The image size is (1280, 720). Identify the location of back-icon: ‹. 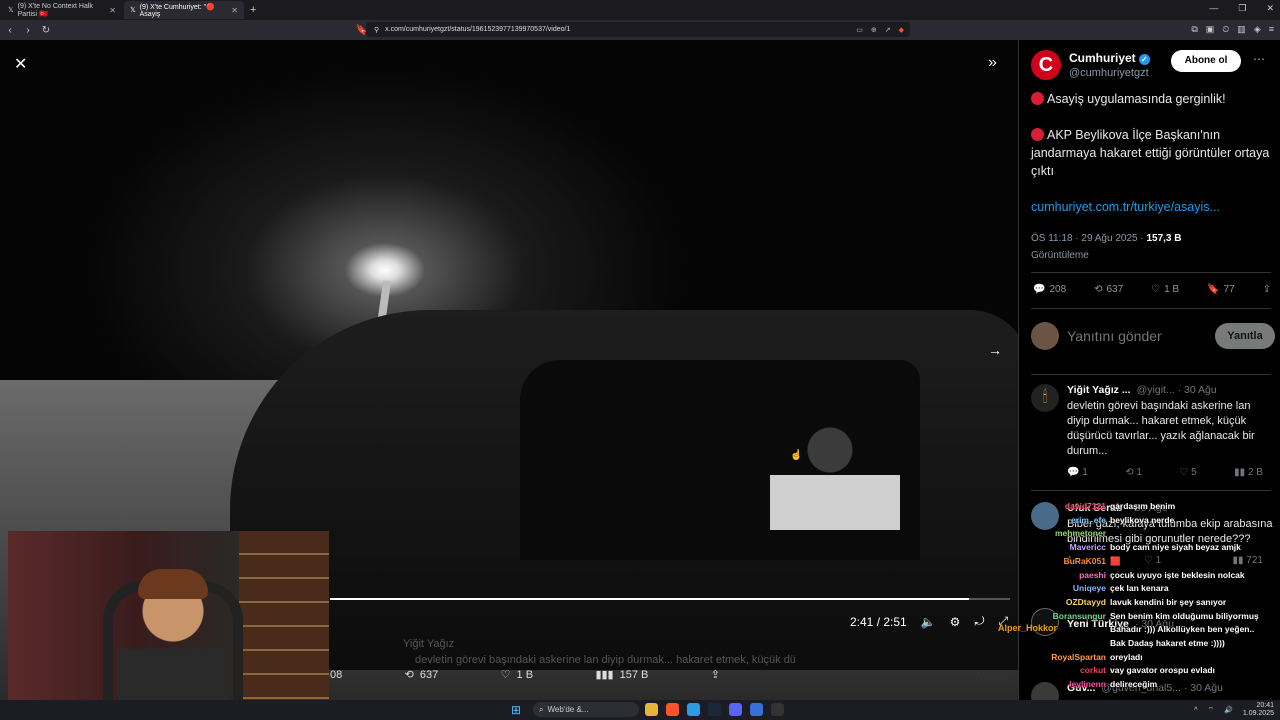
(10, 30).